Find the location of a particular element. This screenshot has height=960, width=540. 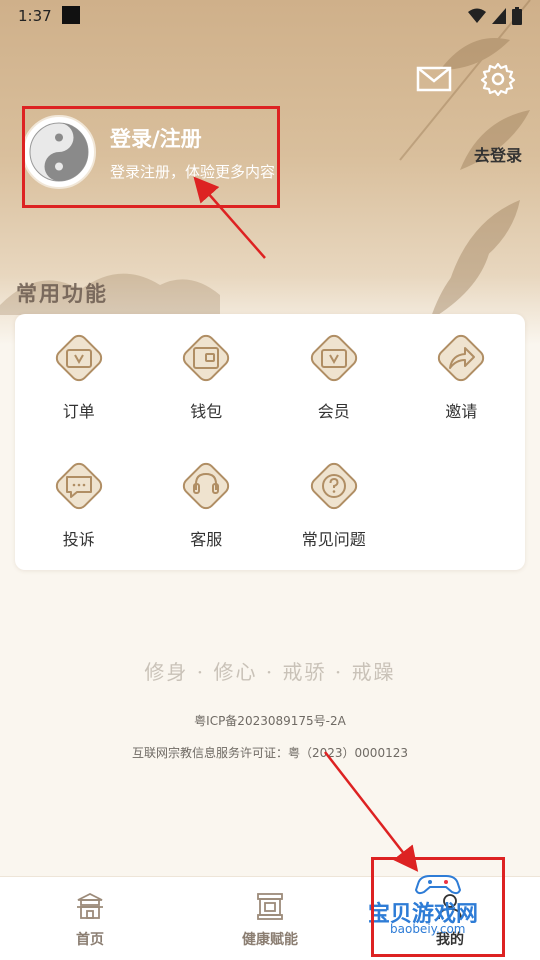

member-card-icon is located at coordinates (333, 358).